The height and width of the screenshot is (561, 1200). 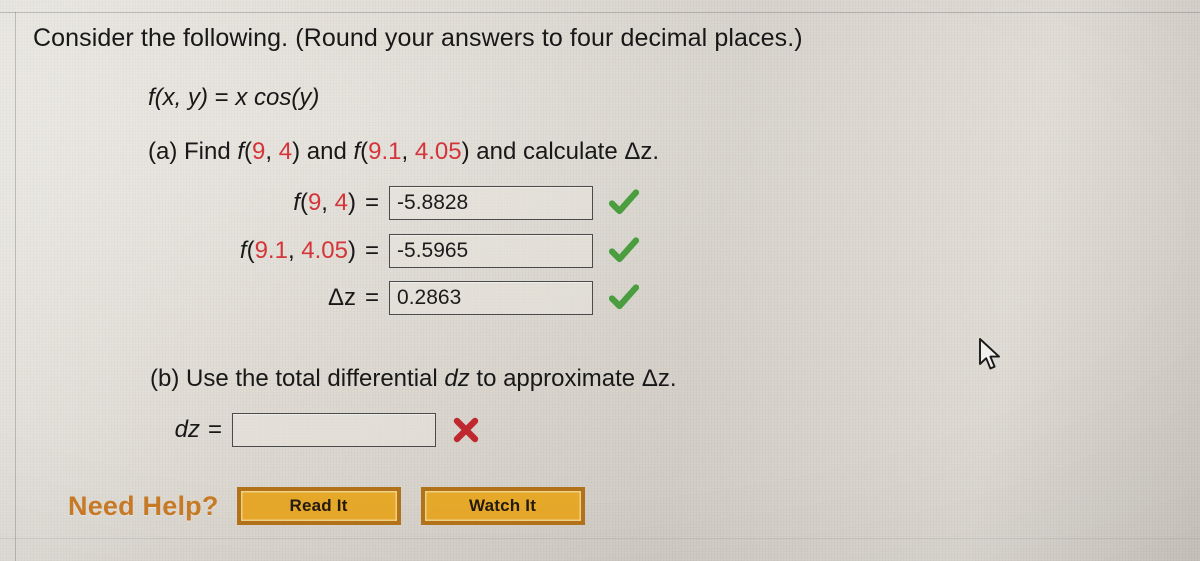 What do you see at coordinates (491, 298) in the screenshot?
I see `answer-input-delta-z` at bounding box center [491, 298].